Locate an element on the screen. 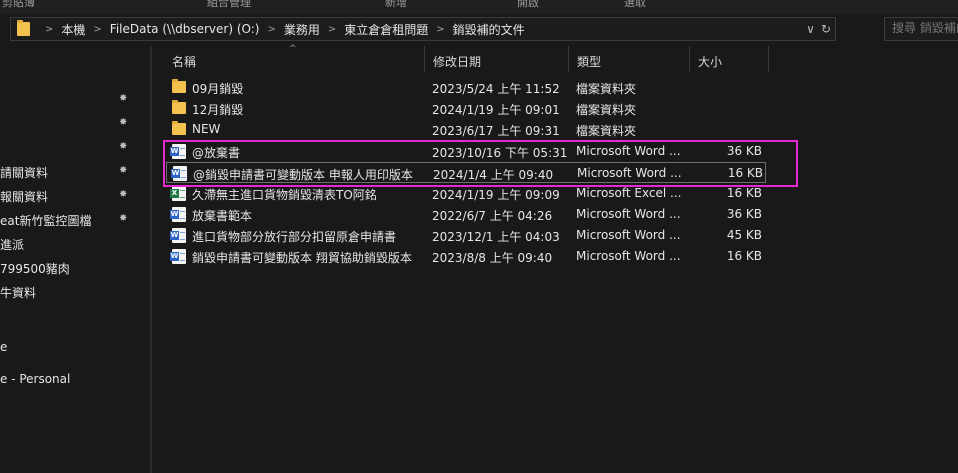 The height and width of the screenshot is (473, 958). file-name: @銷毀申請書可變動版本 申報人用印版本 is located at coordinates (303, 175).